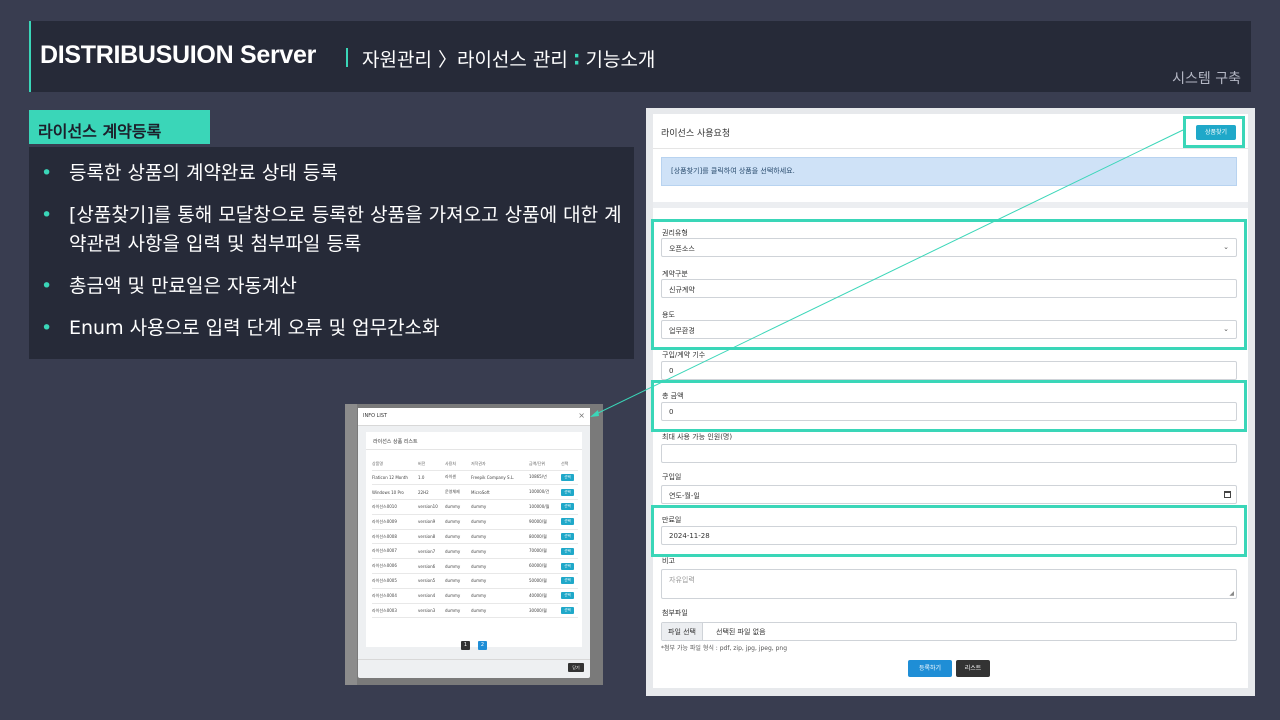 This screenshot has width=1280, height=720. What do you see at coordinates (973, 668) in the screenshot?
I see `list-button: 리스트` at bounding box center [973, 668].